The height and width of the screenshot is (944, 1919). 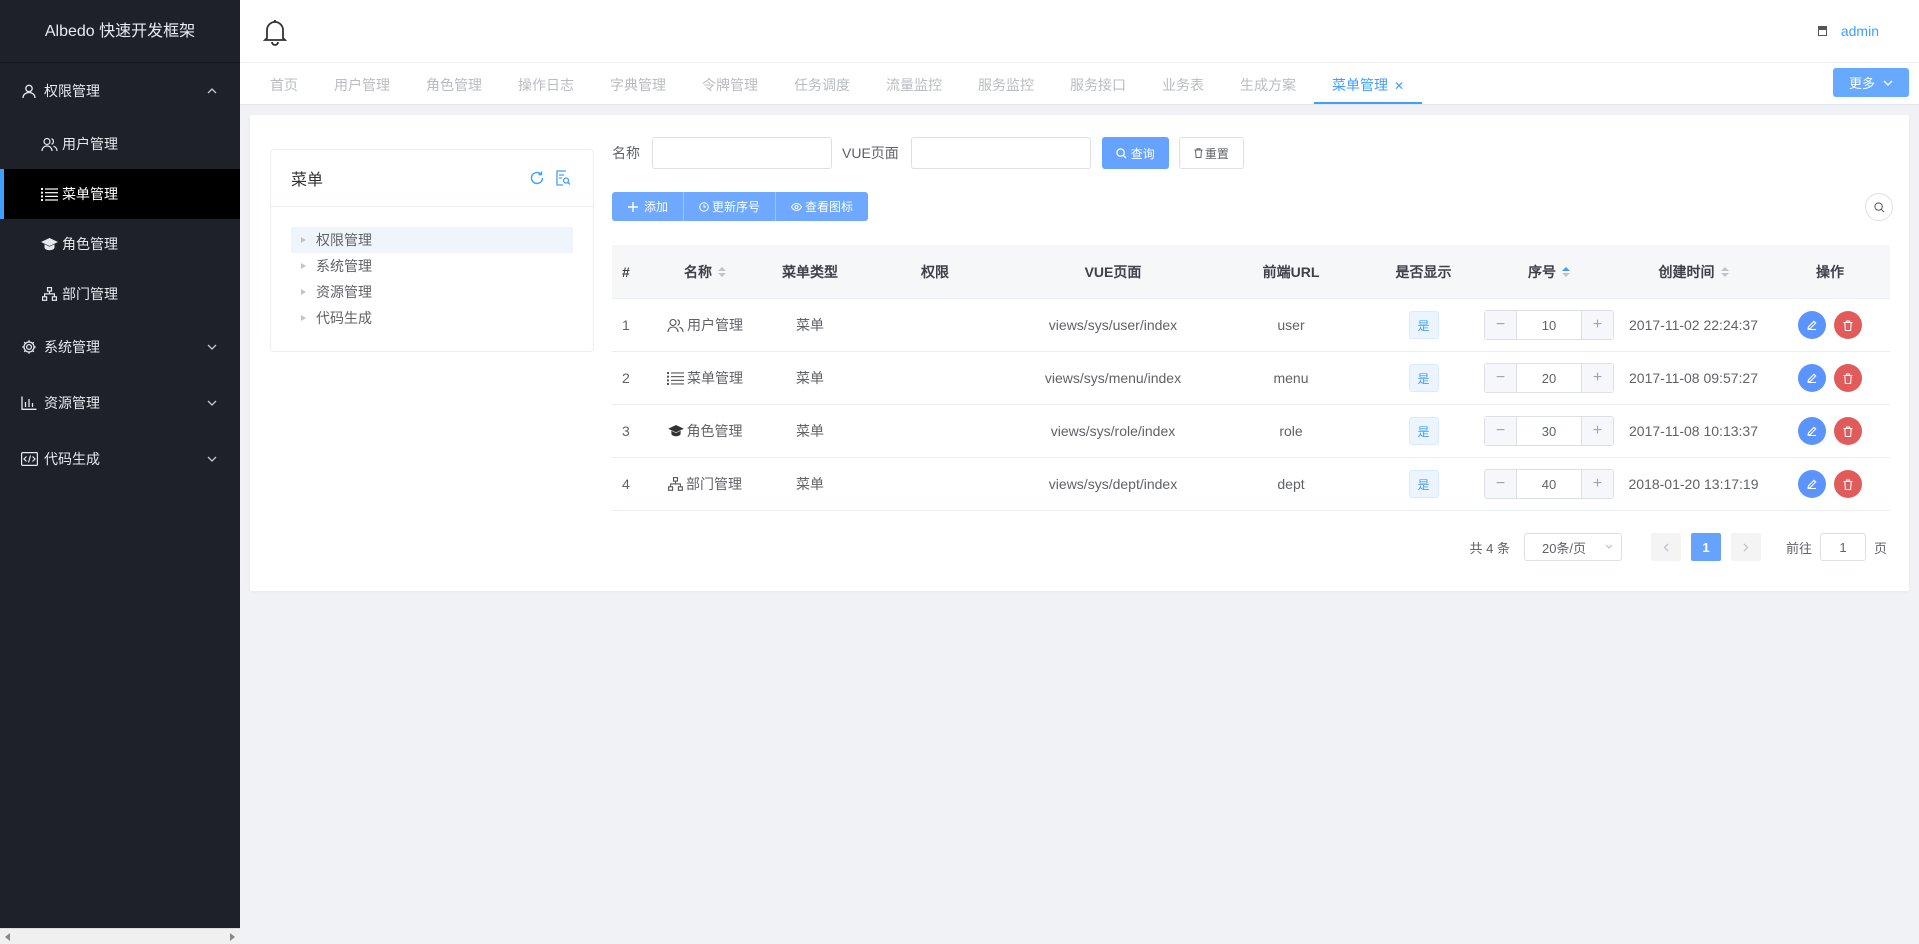 I want to click on name-input, so click(x=742, y=153).